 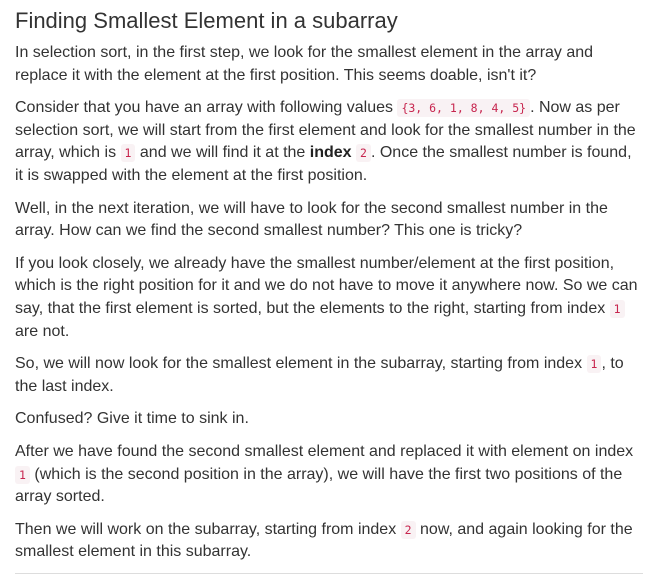 What do you see at coordinates (128, 153) in the screenshot?
I see `inline-code-smallest-value: 1` at bounding box center [128, 153].